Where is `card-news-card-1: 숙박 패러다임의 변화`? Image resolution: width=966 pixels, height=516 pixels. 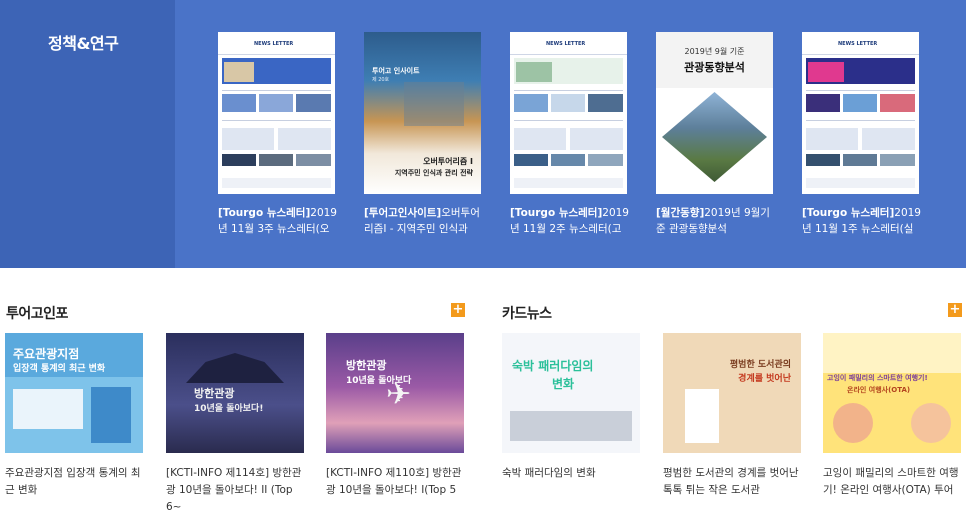
card-news-card-1: 숙박 패러다임의 변화 is located at coordinates (571, 393).